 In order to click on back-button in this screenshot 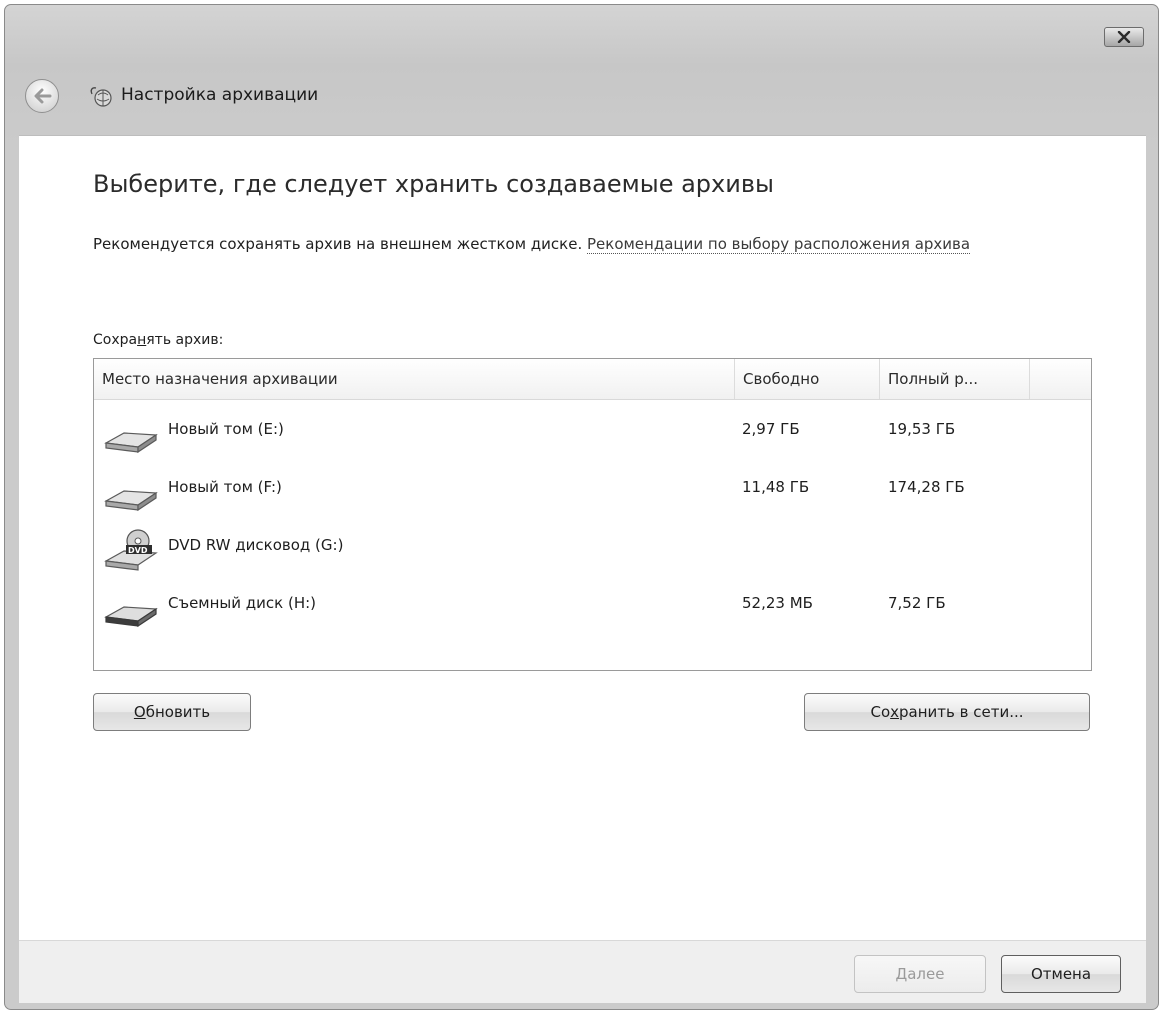, I will do `click(42, 96)`.